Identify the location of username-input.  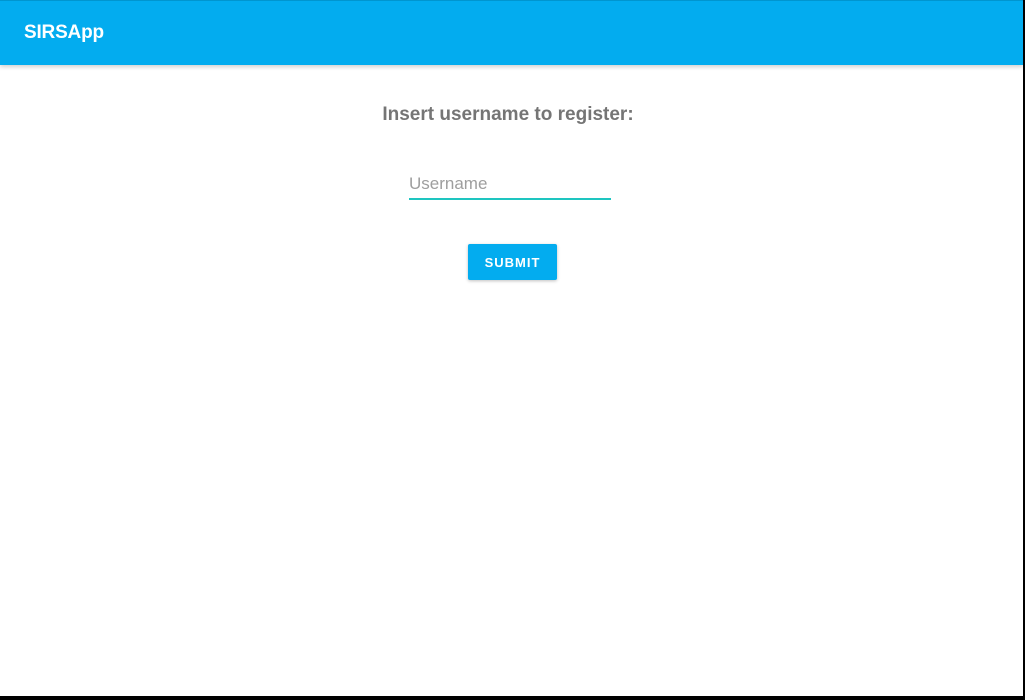
(510, 184).